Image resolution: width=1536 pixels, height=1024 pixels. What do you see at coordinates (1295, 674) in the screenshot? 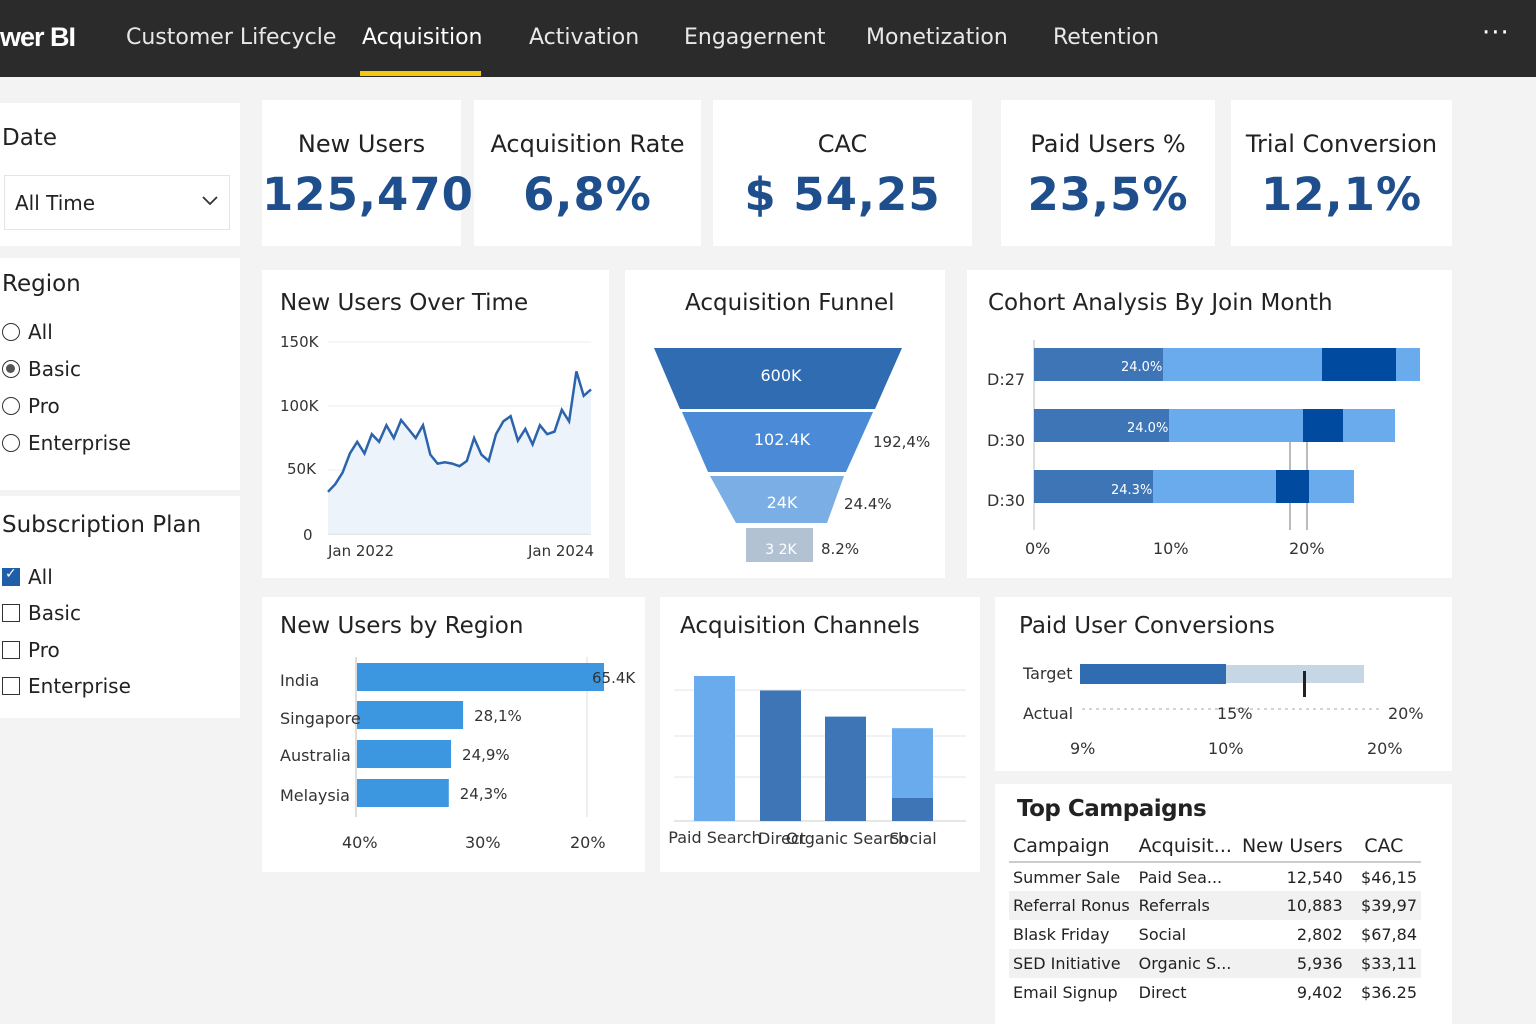
I see `target-range-bar` at bounding box center [1295, 674].